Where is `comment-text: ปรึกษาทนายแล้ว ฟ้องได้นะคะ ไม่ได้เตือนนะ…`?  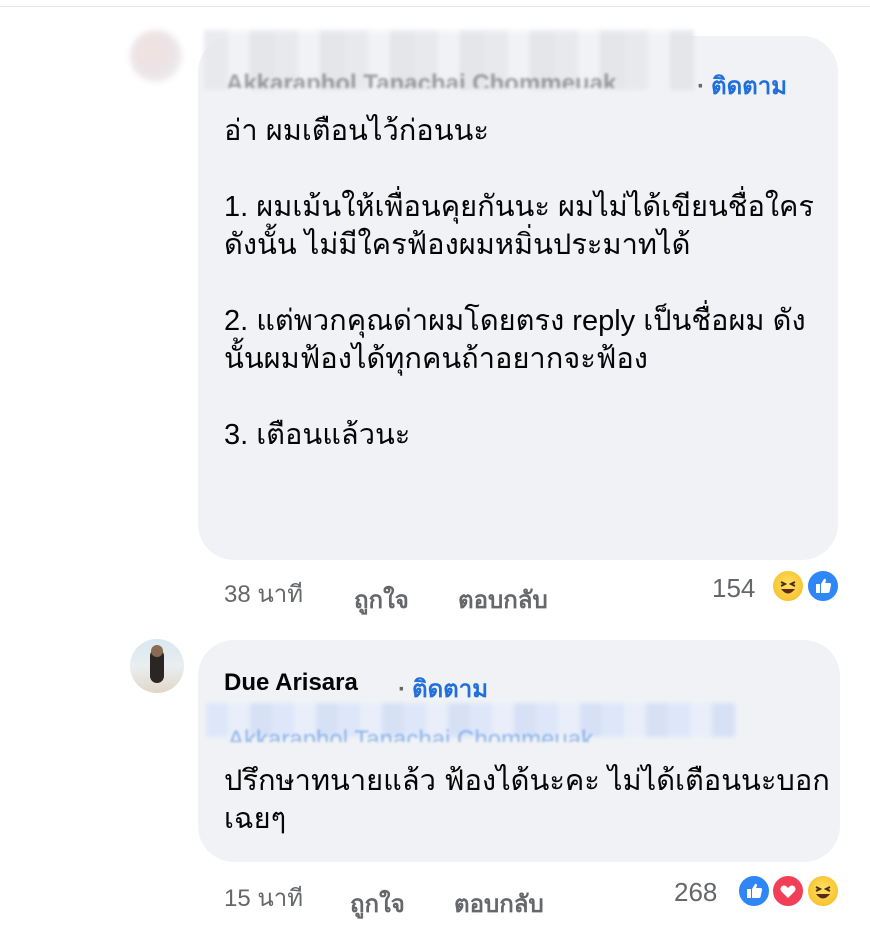 comment-text: ปรึกษาทนายแล้ว ฟ้องได้นะคะ ไม่ได้เตือนนะ… is located at coordinates (527, 800).